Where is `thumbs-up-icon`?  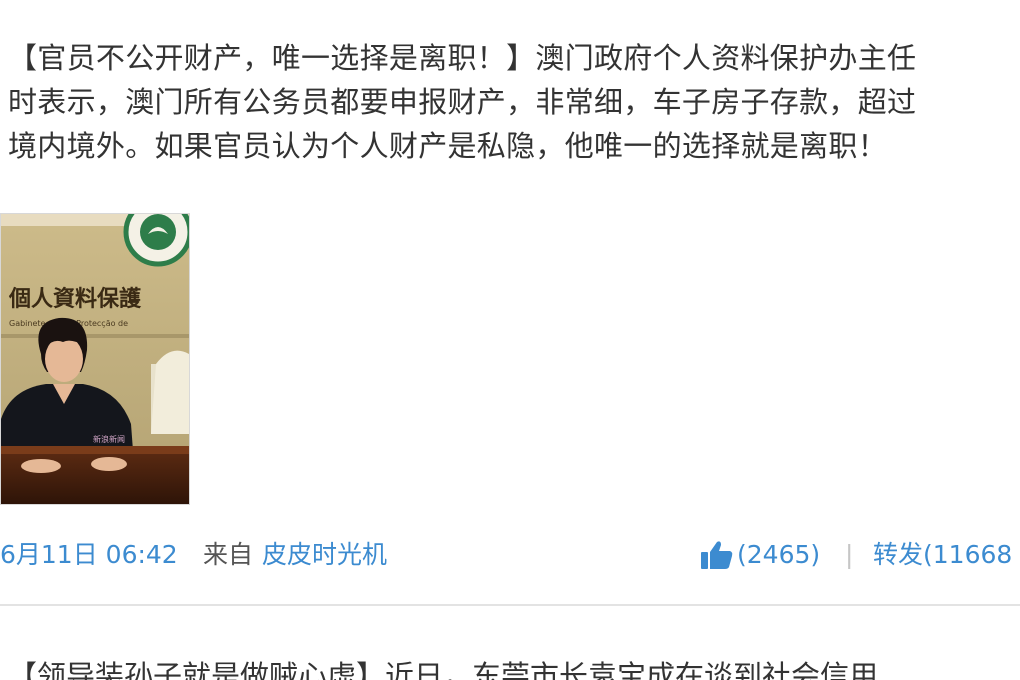 thumbs-up-icon is located at coordinates (717, 555).